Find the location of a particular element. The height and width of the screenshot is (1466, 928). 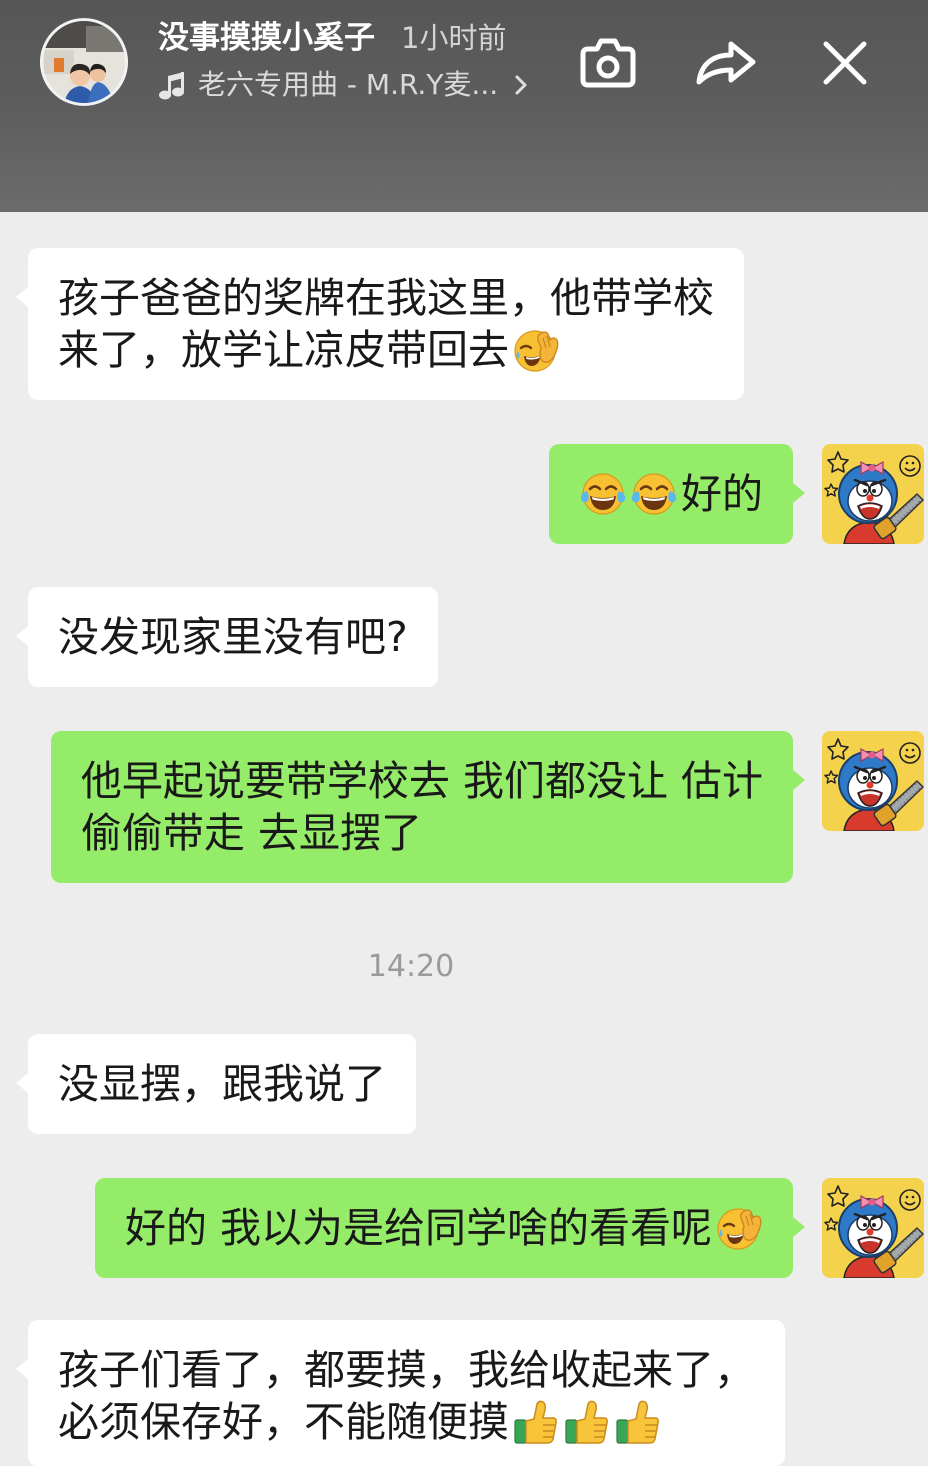

received-message-bubble: 孩子爸爸的奖牌在我这里，他带学校 来了，放学让凉皮带回去 is located at coordinates (380, 324).